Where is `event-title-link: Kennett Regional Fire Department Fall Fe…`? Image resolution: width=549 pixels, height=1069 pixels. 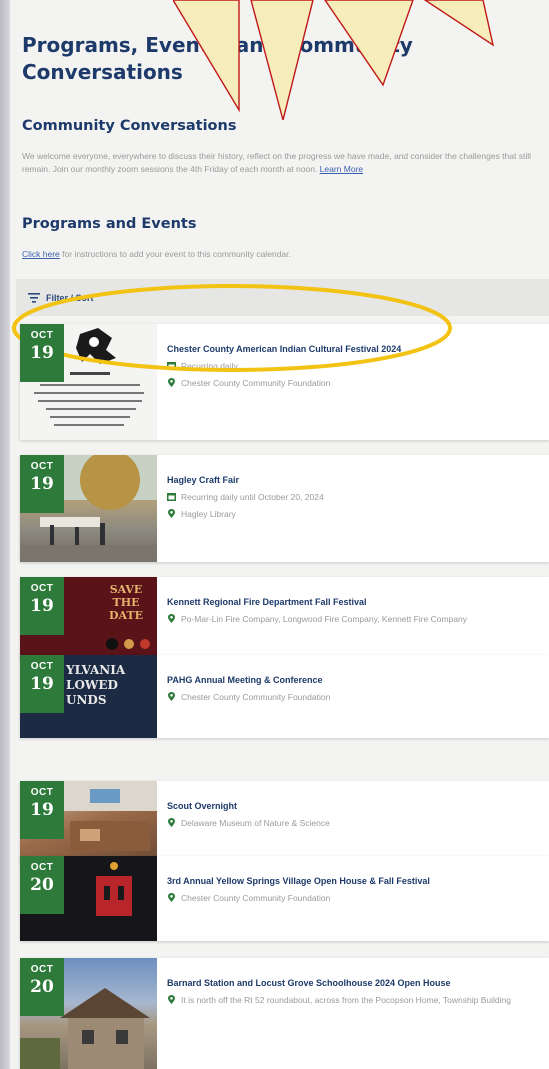
event-title-link: Kennett Regional Fire Department Fall Fe… is located at coordinates (358, 602).